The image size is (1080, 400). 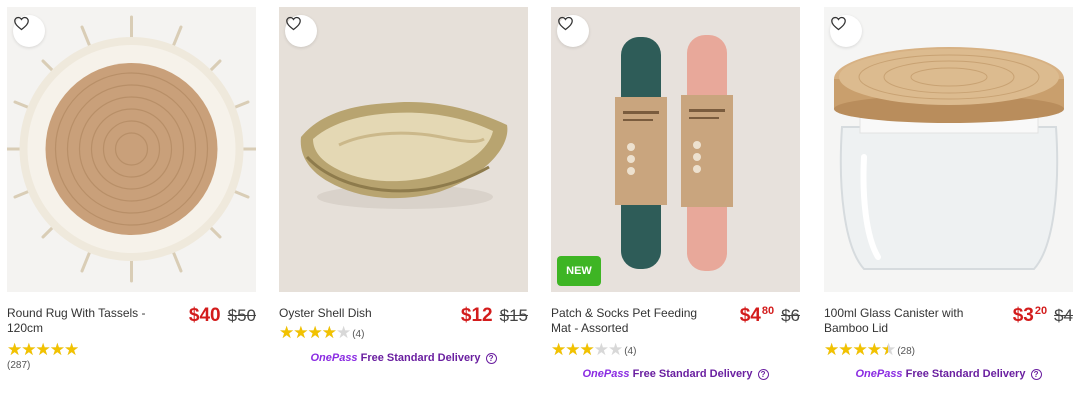 I want to click on rating: ★★★★★ ★★★★★, so click(x=43, y=349).